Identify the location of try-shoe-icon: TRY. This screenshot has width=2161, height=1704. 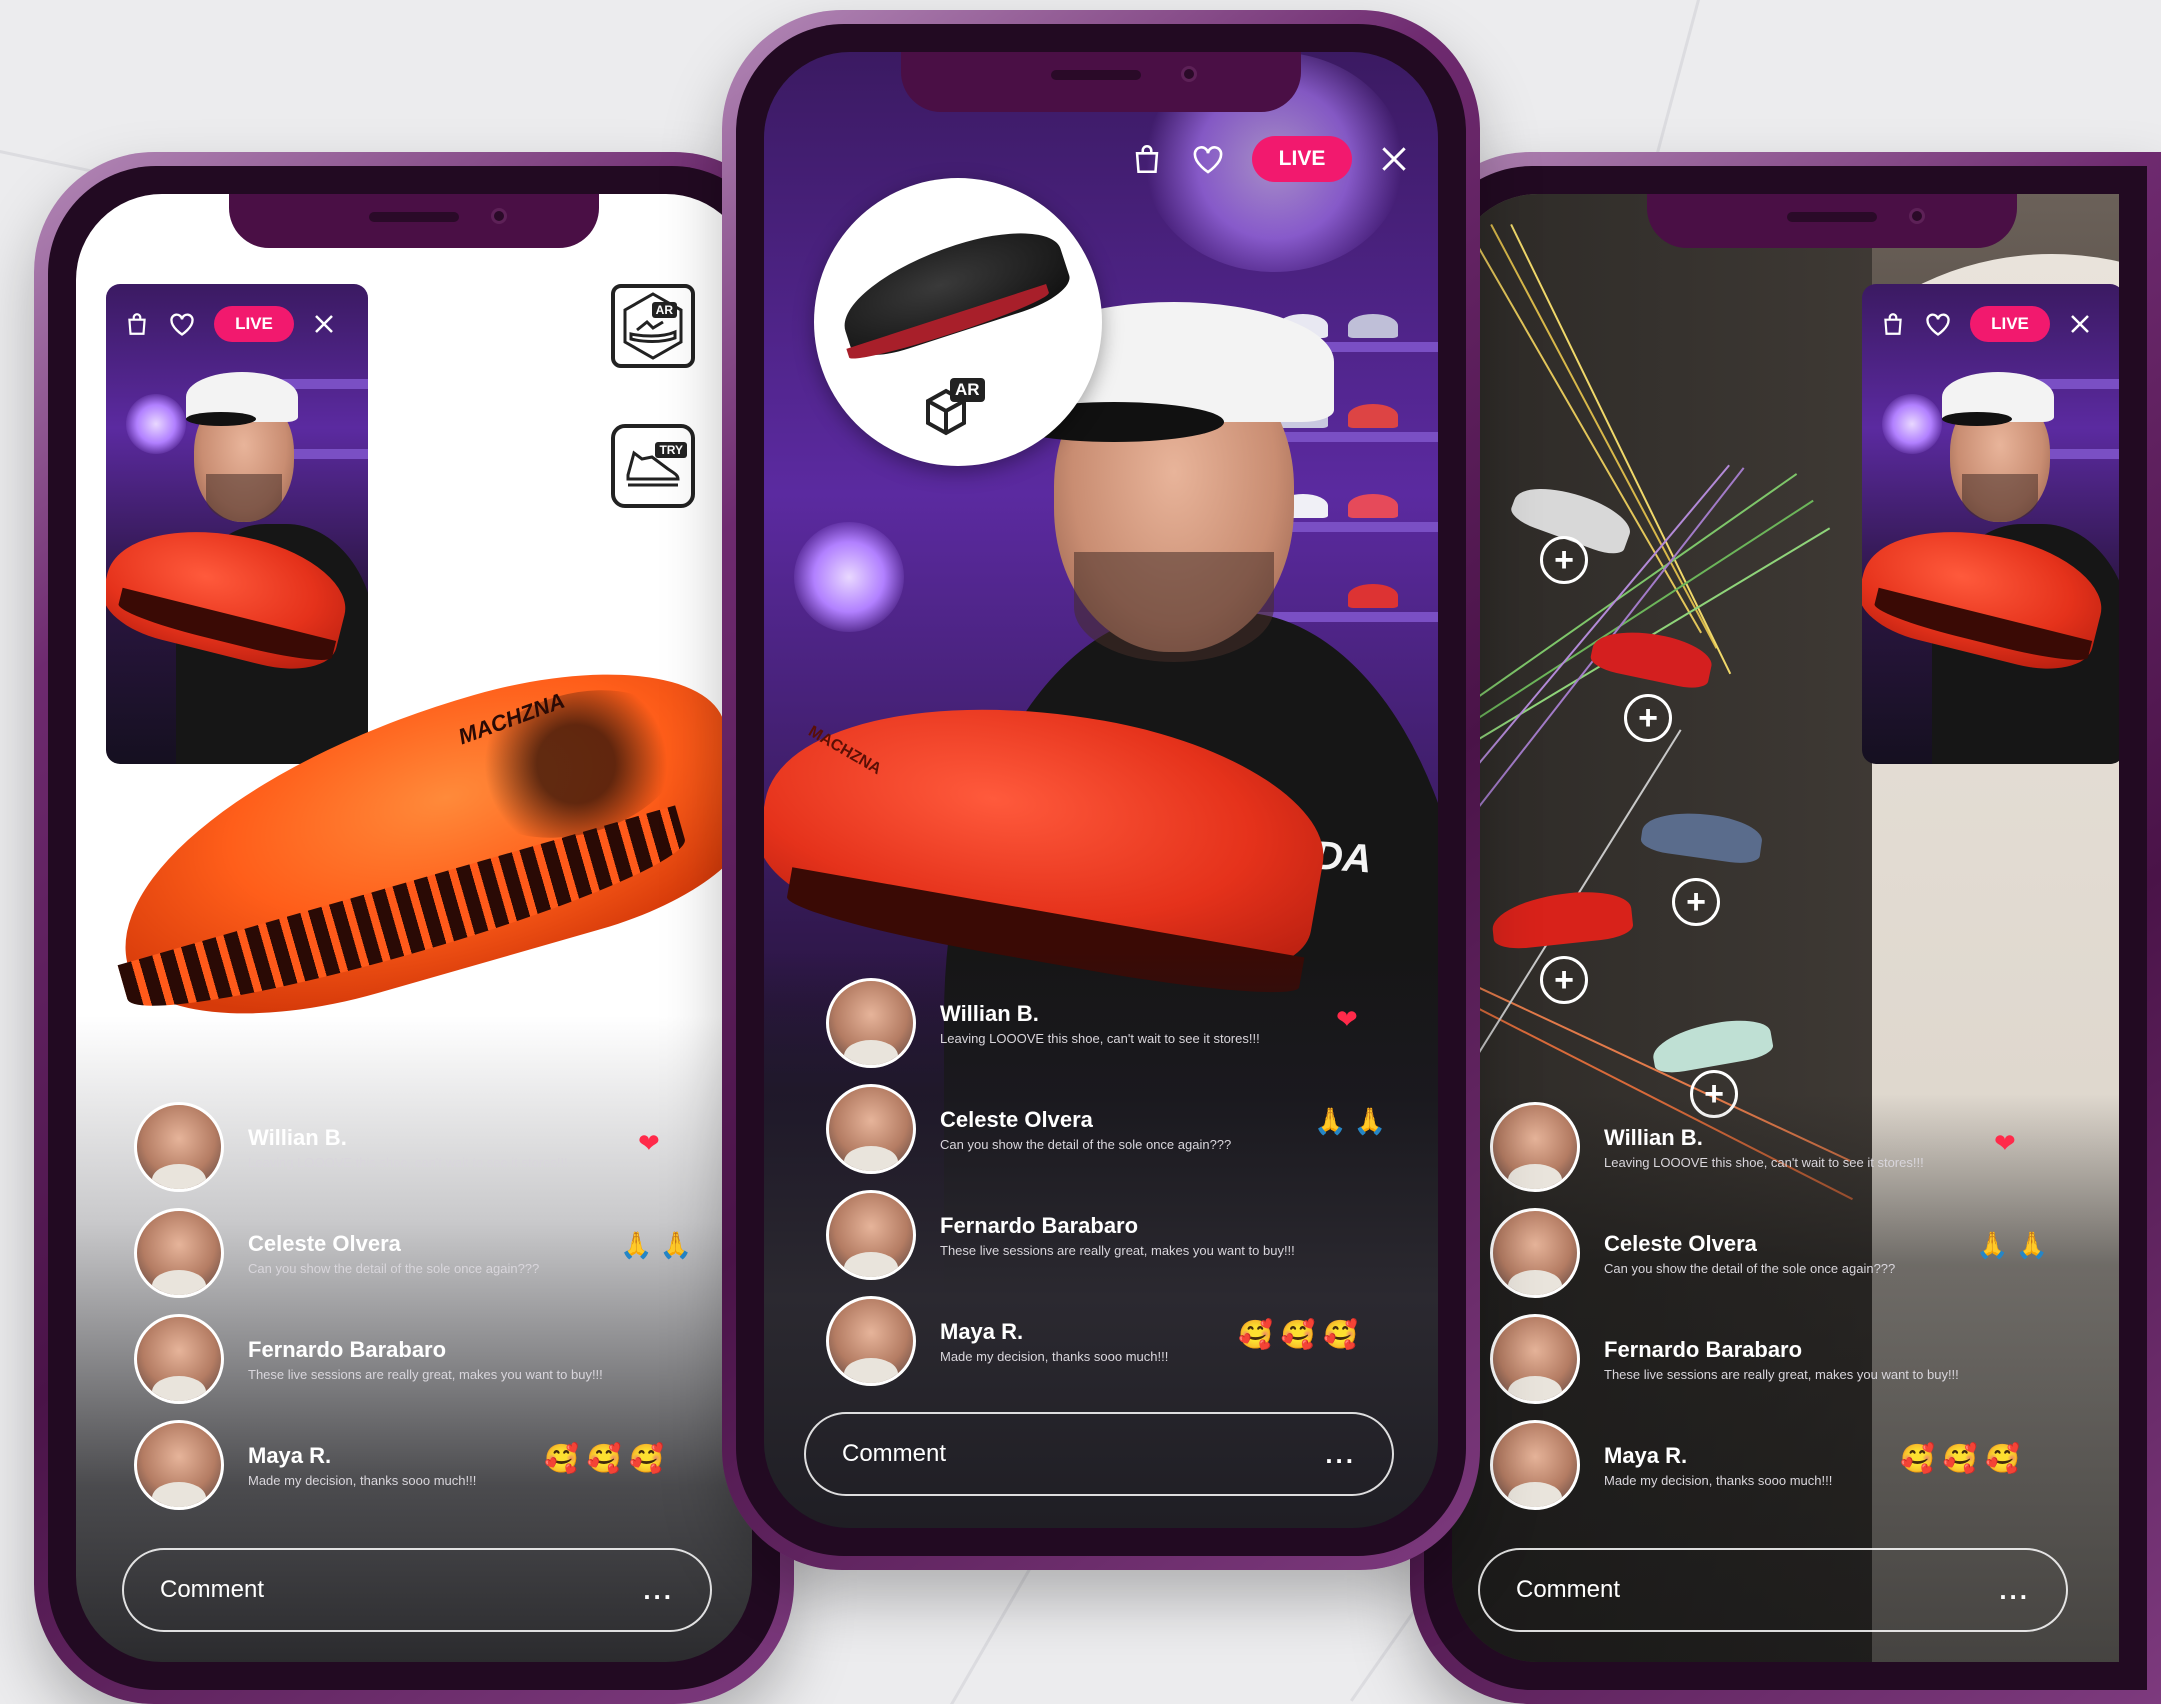
(653, 466).